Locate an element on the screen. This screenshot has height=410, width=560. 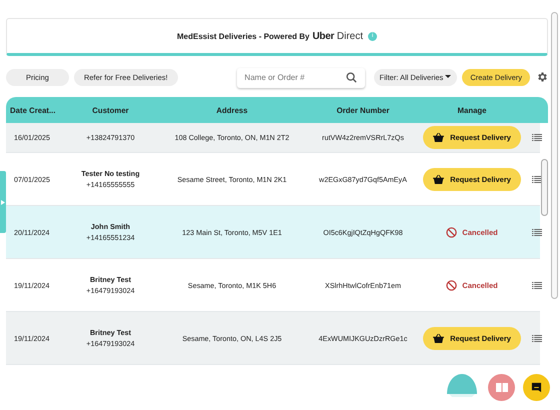
caret-icon is located at coordinates (448, 77).